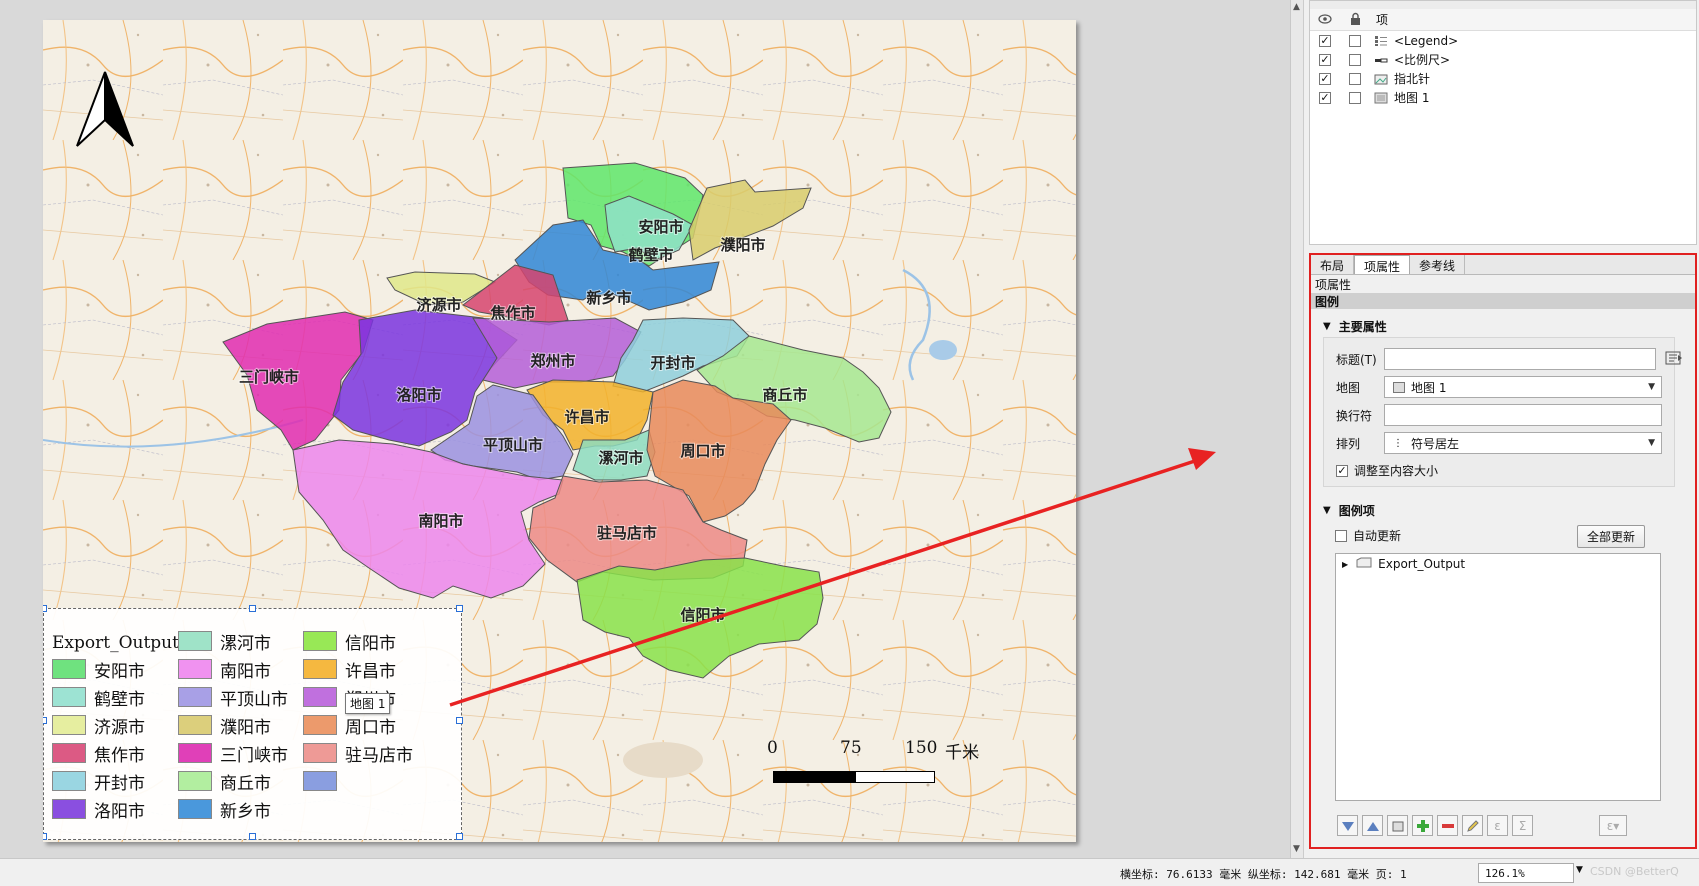 Image resolution: width=1699 pixels, height=886 pixels. Describe the element at coordinates (1611, 536) in the screenshot. I see `update-all-button: 全部更新` at that location.